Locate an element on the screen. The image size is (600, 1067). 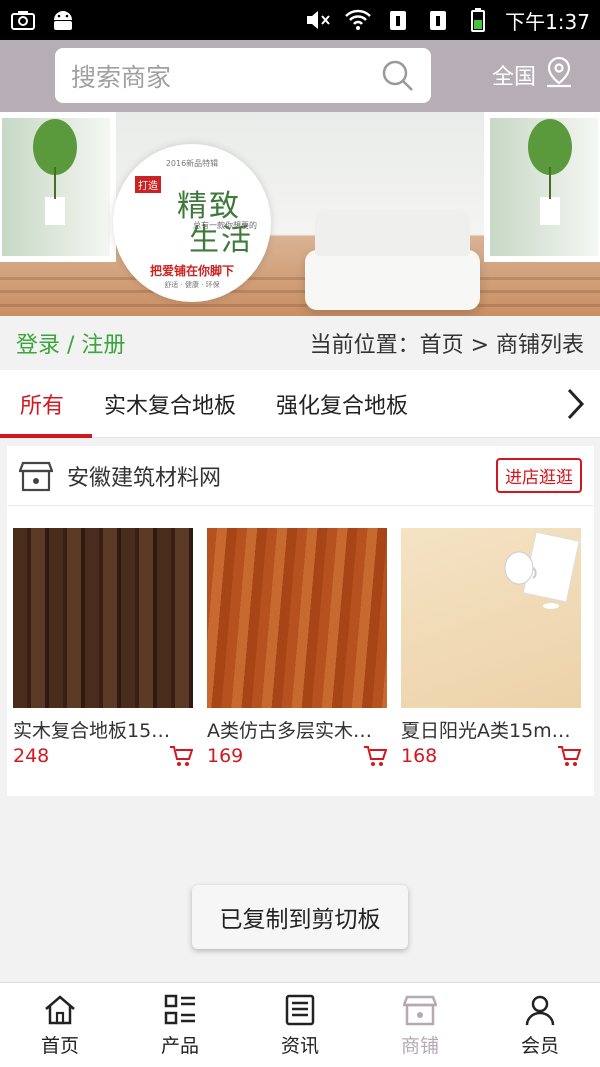
tab-all: 所有 is located at coordinates (46, 404).